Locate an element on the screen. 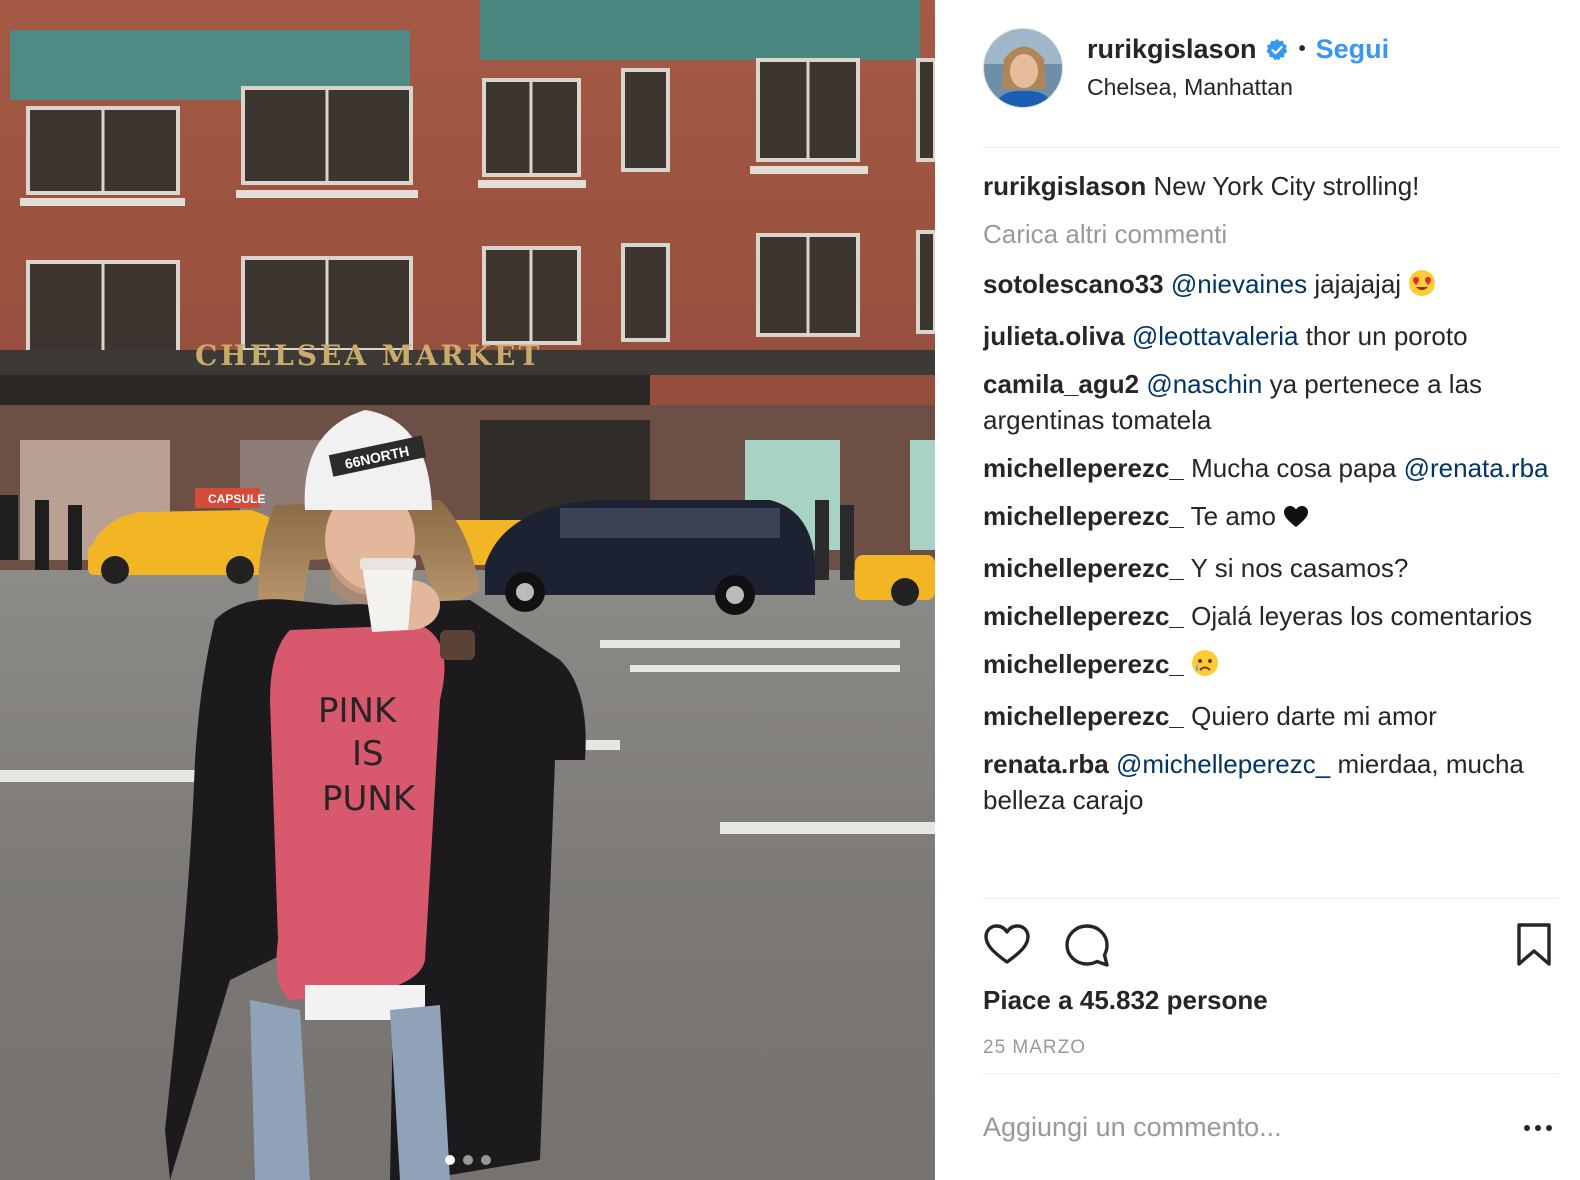 The height and width of the screenshot is (1180, 1580). market-sign: CHELSEA MARKET is located at coordinates (368, 355).